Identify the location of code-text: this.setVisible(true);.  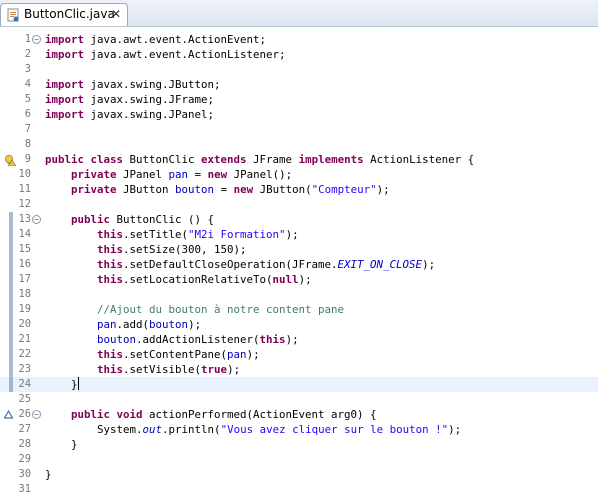
(169, 369).